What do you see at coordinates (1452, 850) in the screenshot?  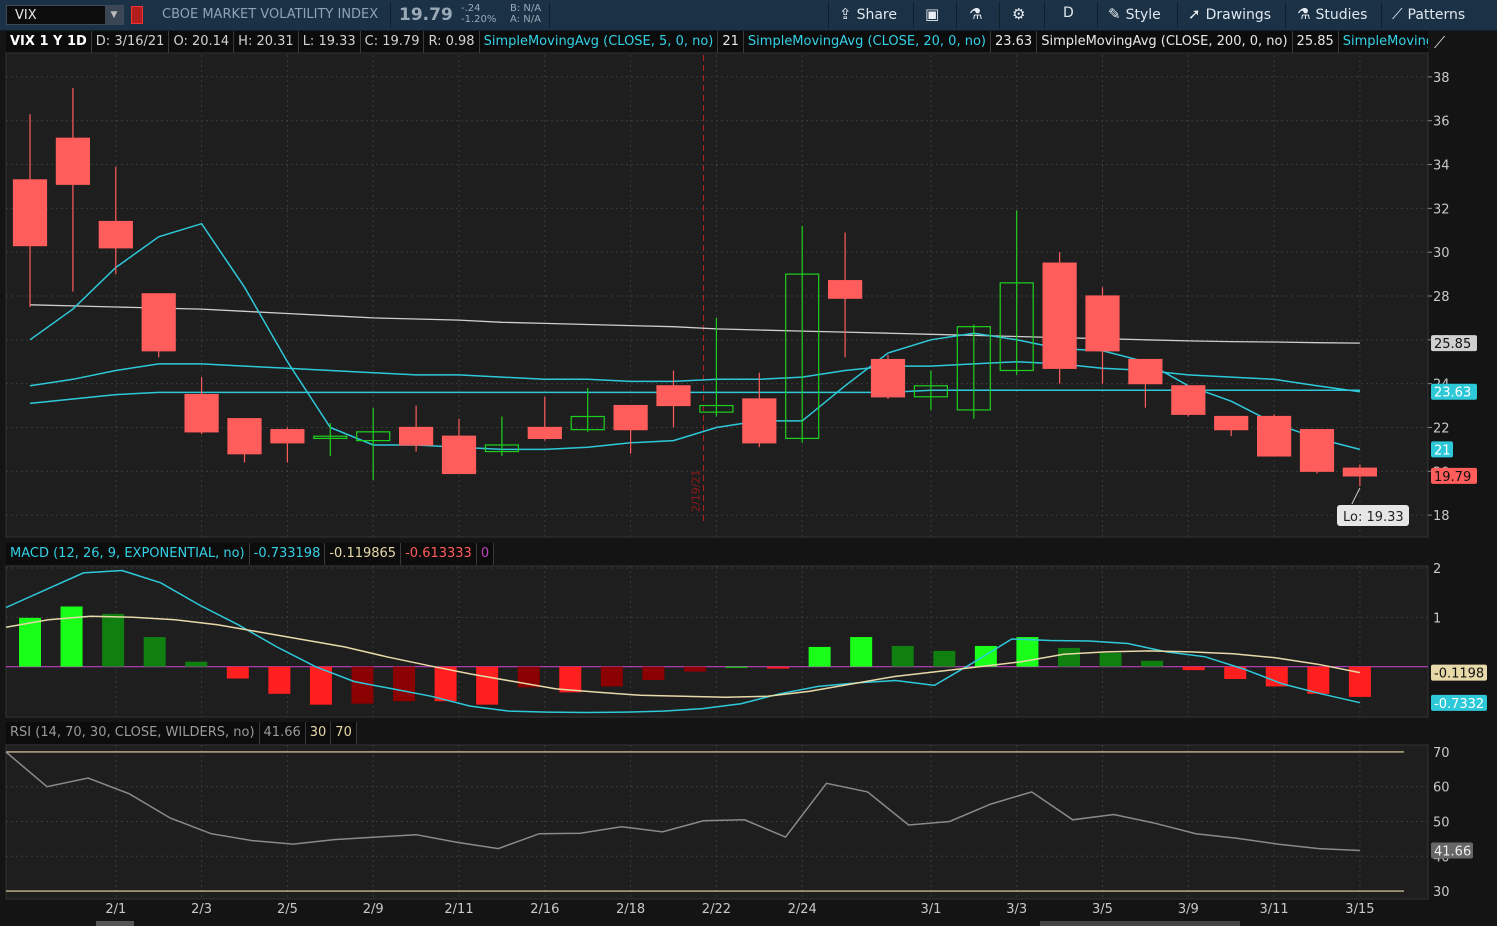 I see `rsi-tag-bg` at bounding box center [1452, 850].